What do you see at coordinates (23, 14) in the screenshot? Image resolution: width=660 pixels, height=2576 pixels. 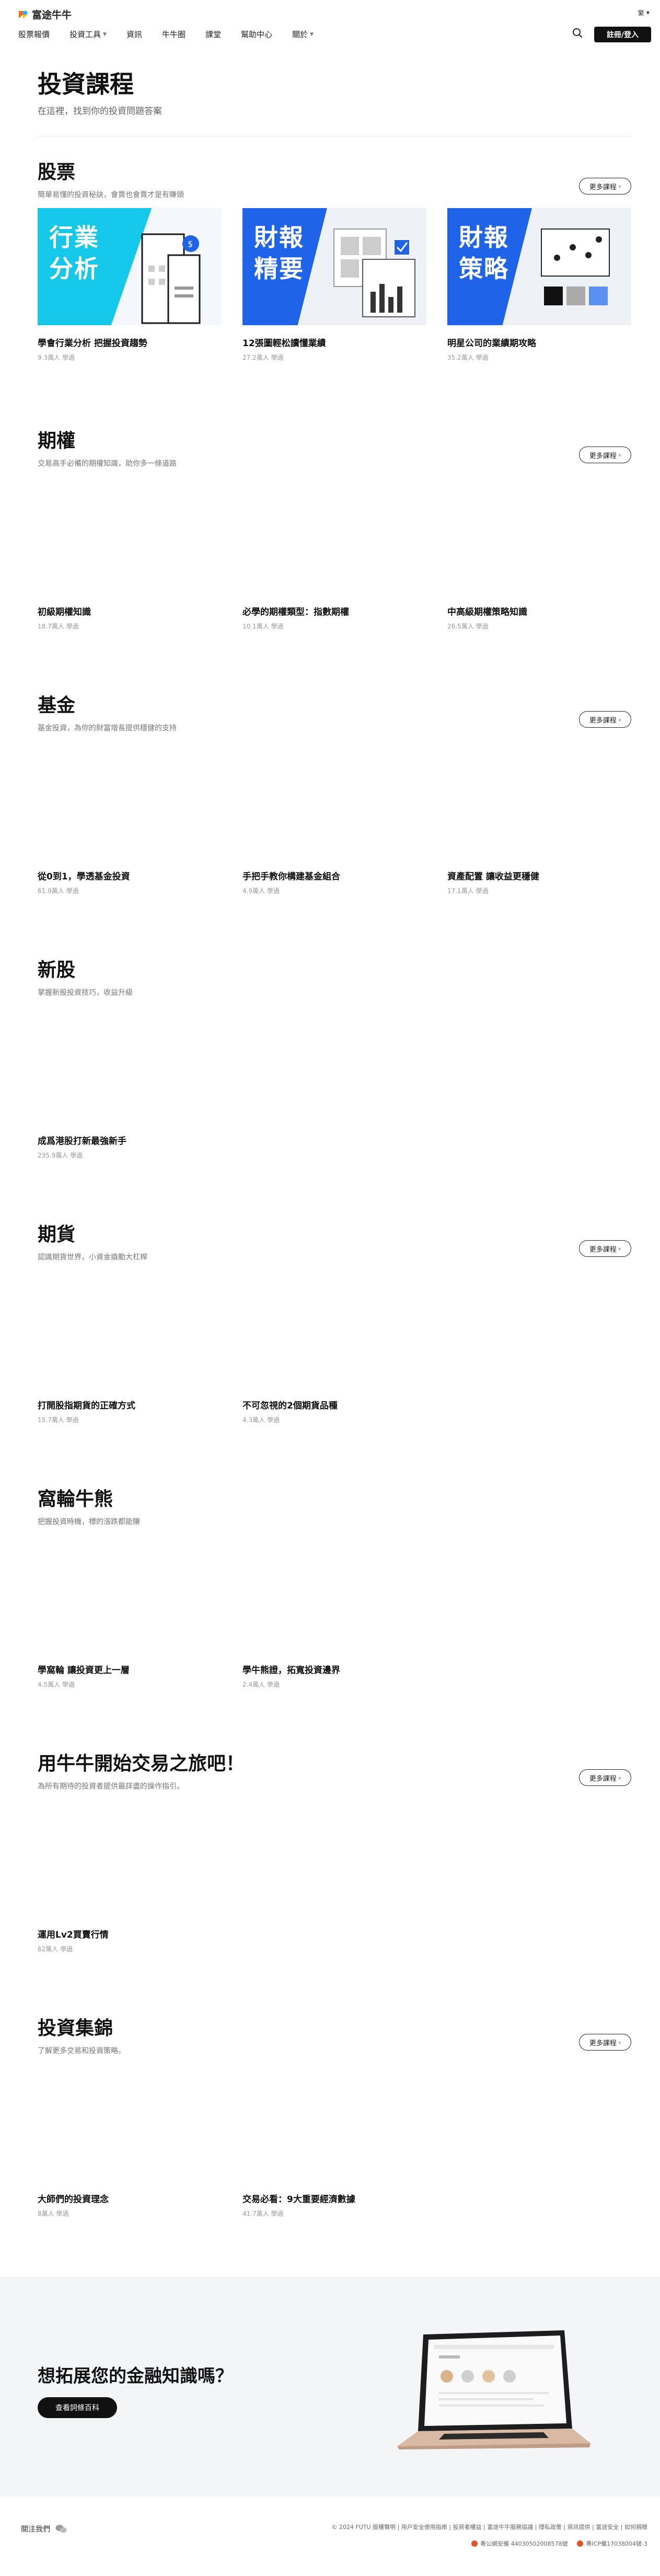 I see `futu-logo-icon` at bounding box center [23, 14].